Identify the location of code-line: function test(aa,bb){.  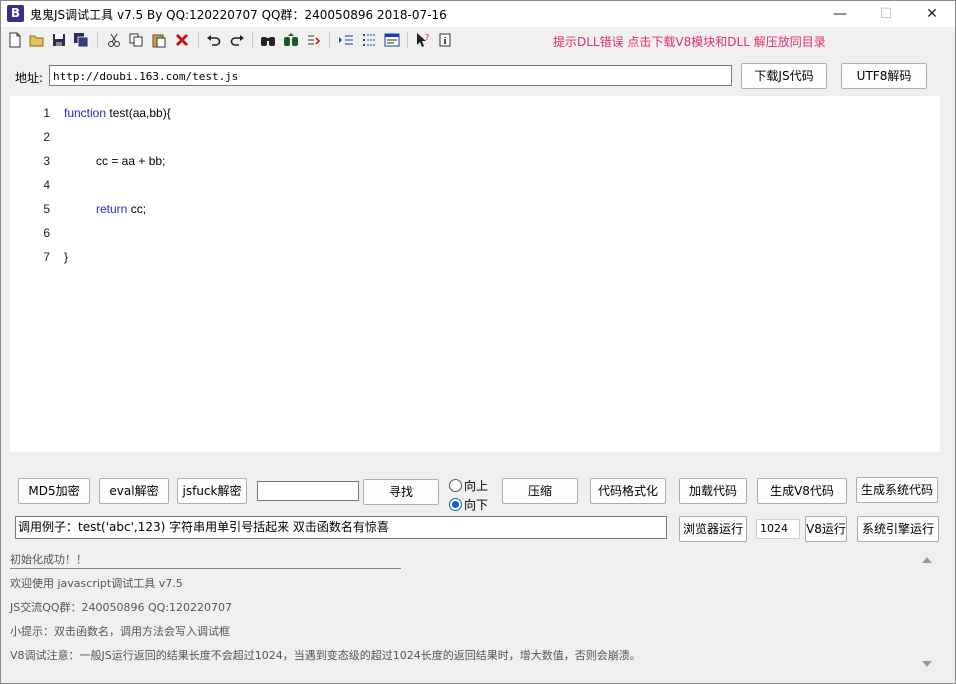
(117, 113).